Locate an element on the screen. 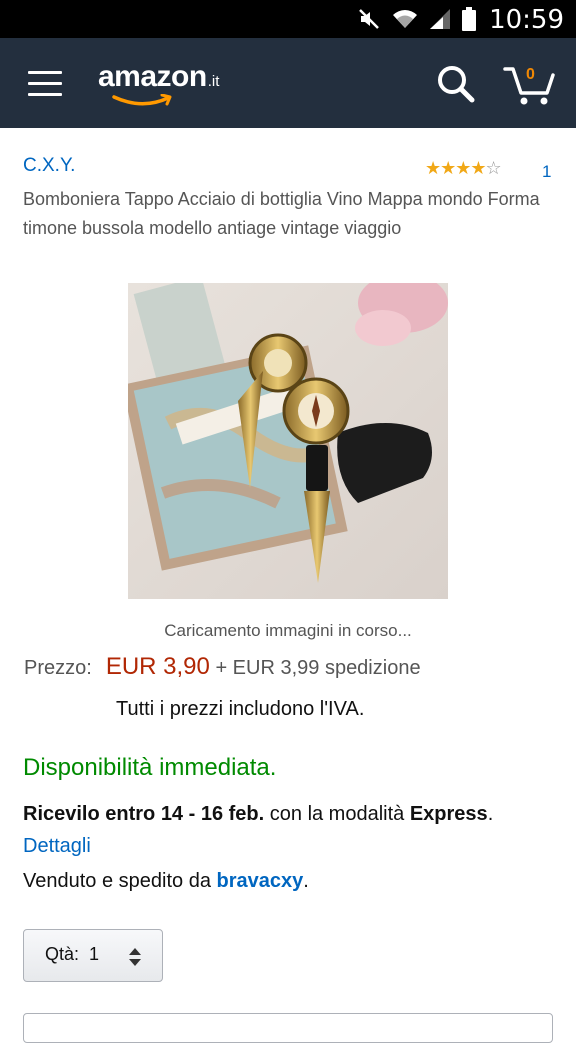 Image resolution: width=576 pixels, height=1043 pixels. status-bar: 10:59 is located at coordinates (288, 19).